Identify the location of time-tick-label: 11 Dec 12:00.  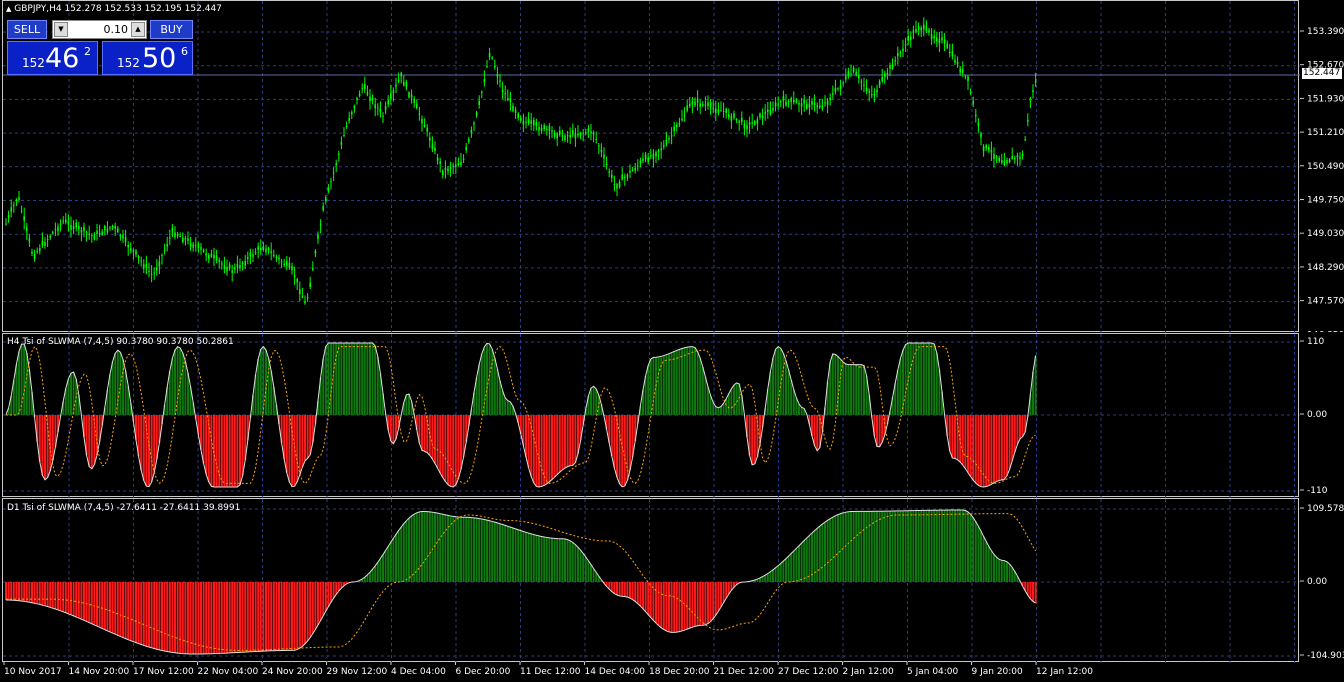
(550, 672).